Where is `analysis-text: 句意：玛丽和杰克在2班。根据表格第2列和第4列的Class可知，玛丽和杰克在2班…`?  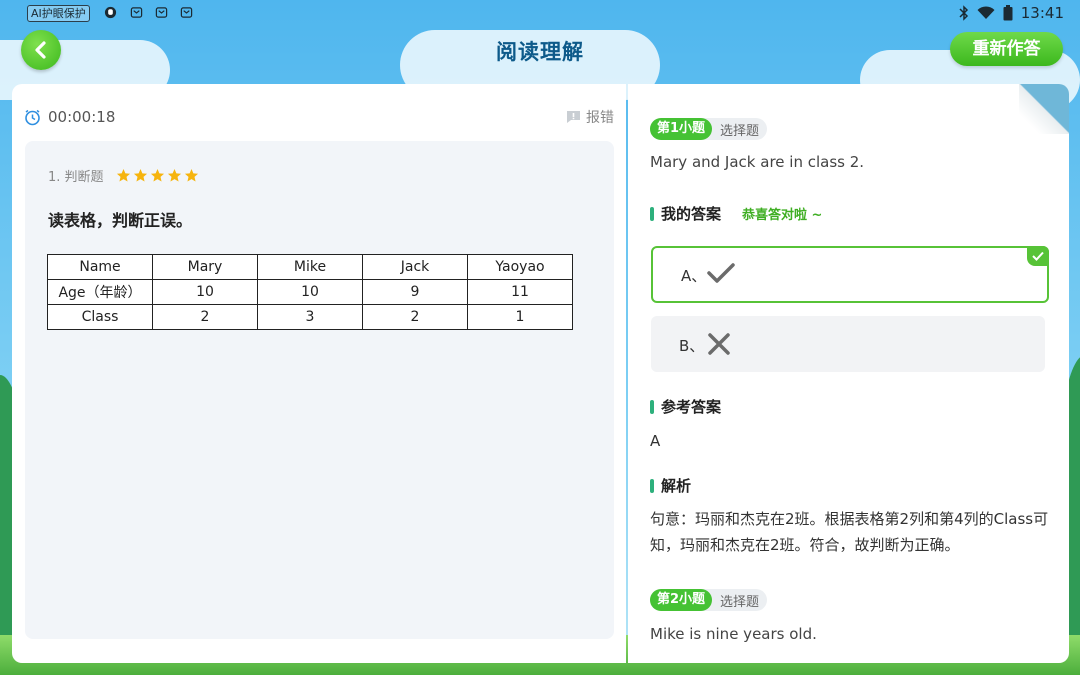 analysis-text: 句意：玛丽和杰克在2班。根据表格第2列和第4列的Class可知，玛丽和杰克在2班… is located at coordinates (849, 532).